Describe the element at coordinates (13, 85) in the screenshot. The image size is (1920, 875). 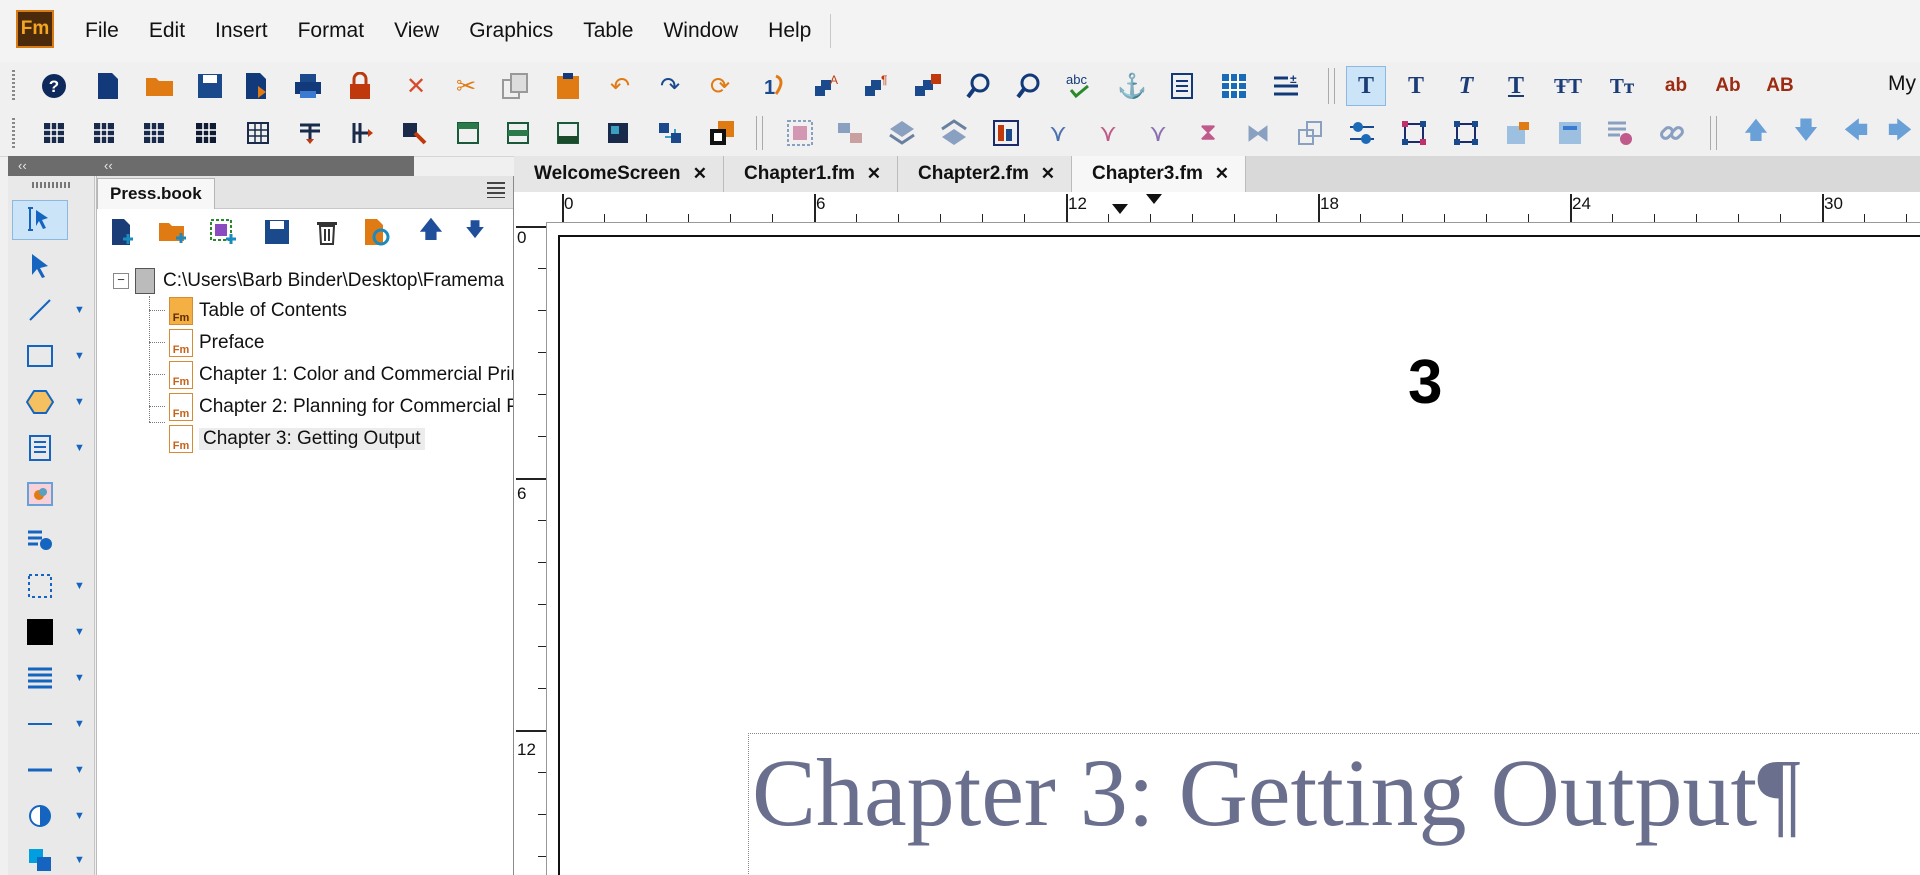
I see `toolbar-grip` at that location.